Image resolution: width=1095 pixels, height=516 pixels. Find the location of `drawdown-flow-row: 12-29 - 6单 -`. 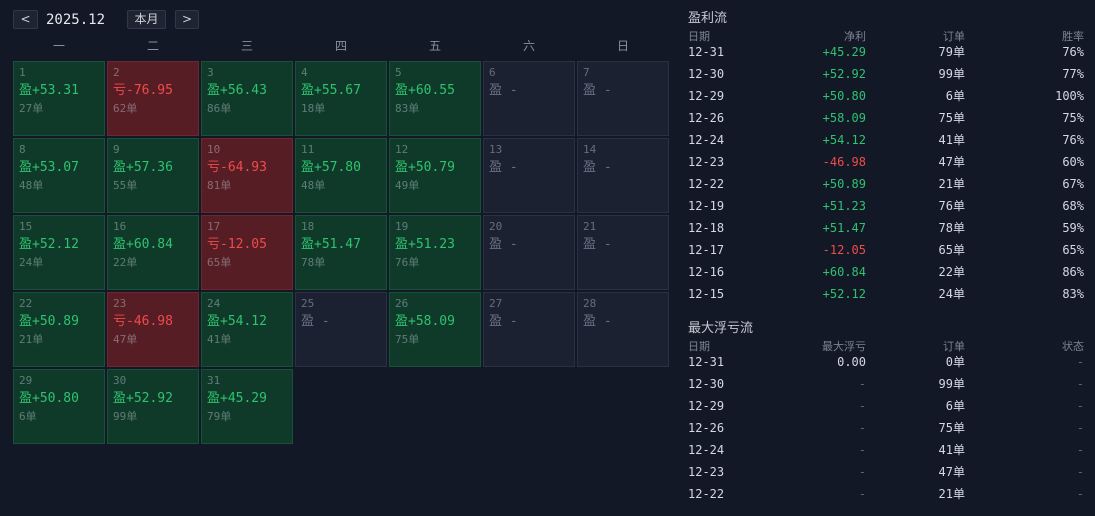

drawdown-flow-row: 12-29 - 6单 - is located at coordinates (886, 406).